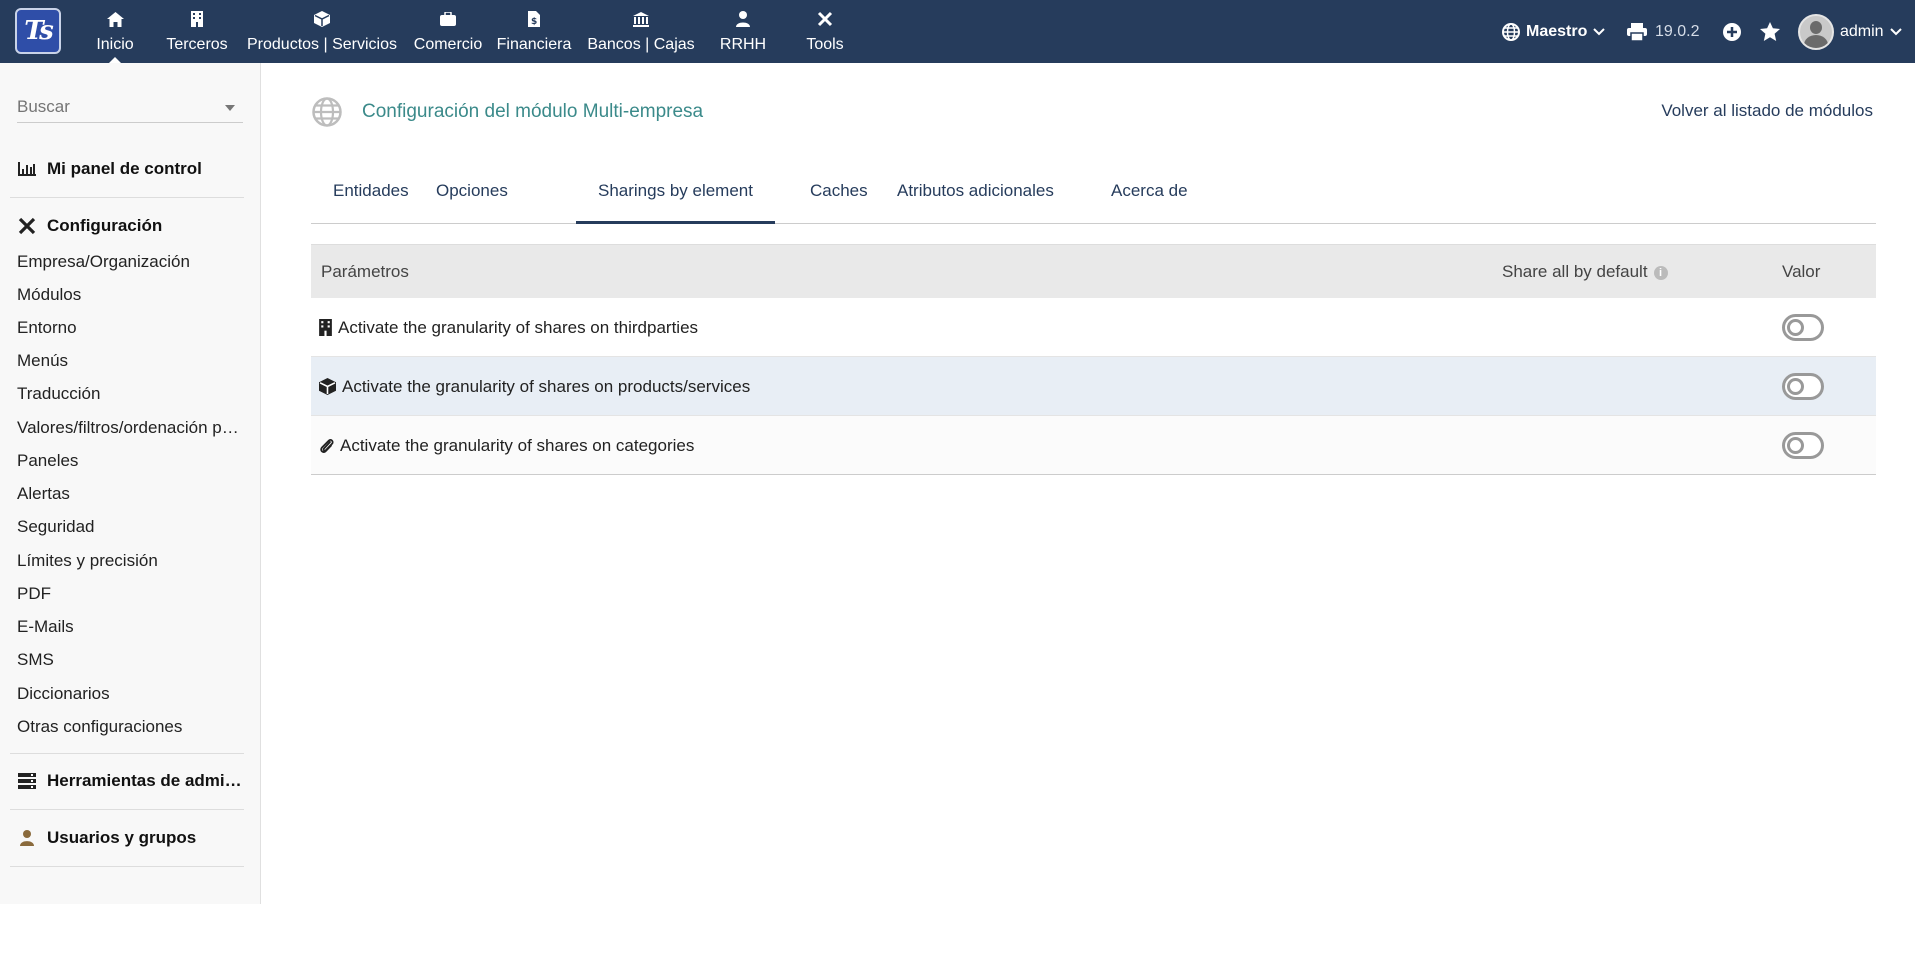 The width and height of the screenshot is (1915, 977). I want to click on star-icon, so click(1770, 31).